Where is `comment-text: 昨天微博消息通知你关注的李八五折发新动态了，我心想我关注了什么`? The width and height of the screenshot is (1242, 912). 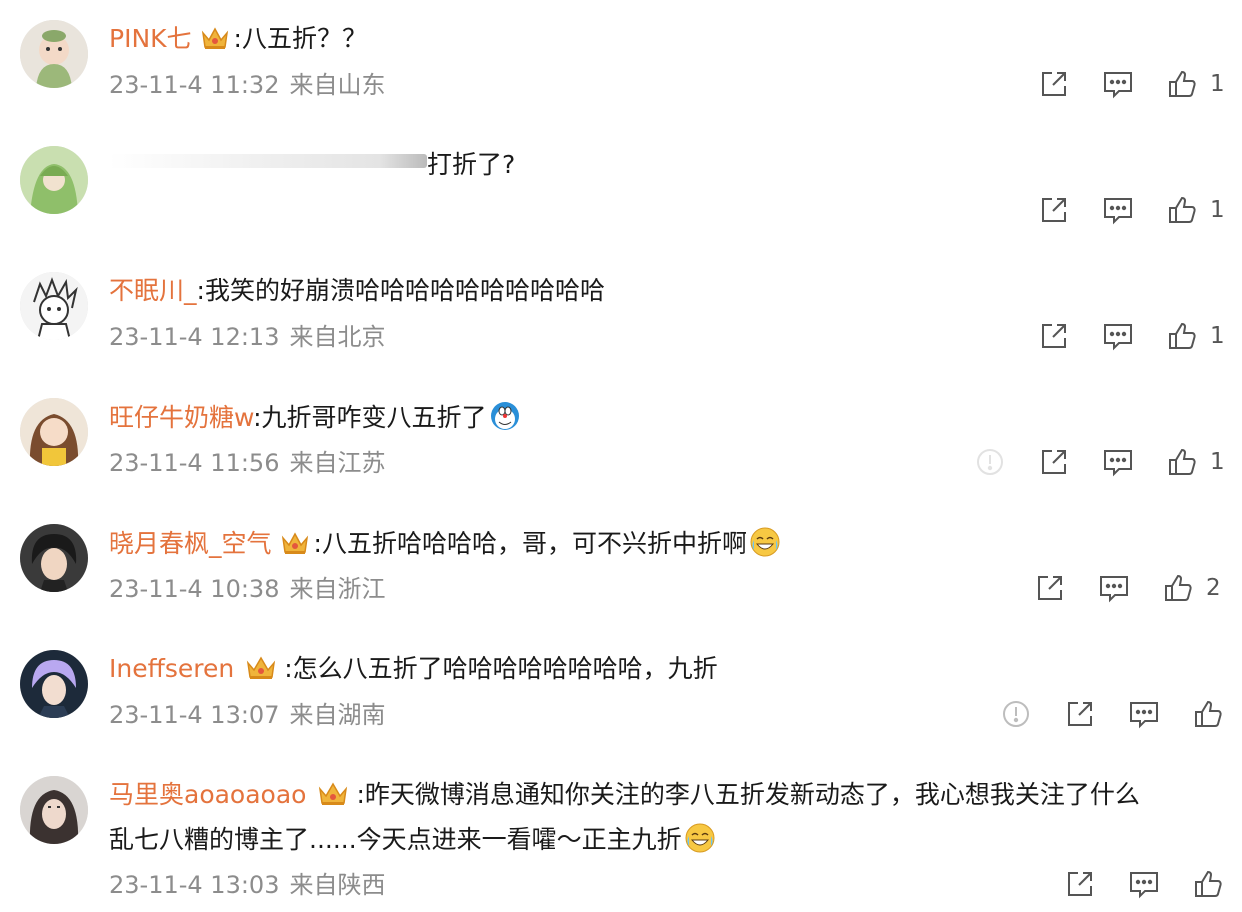
comment-text: 昨天微博消息通知你关注的李八五折发新动态了，我心想我关注了什么 is located at coordinates (752, 794).